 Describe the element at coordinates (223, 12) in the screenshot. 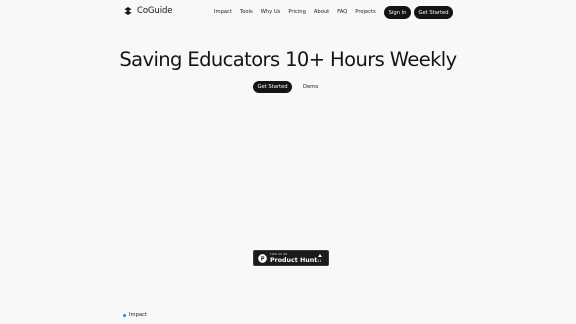

I see `nav-link-impact: Impact` at that location.